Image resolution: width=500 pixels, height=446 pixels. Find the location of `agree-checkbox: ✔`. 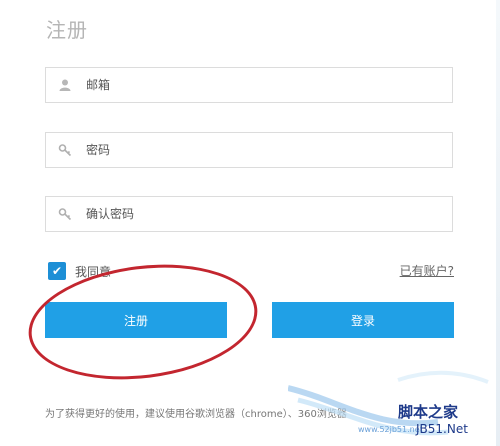

agree-checkbox: ✔ is located at coordinates (57, 271).